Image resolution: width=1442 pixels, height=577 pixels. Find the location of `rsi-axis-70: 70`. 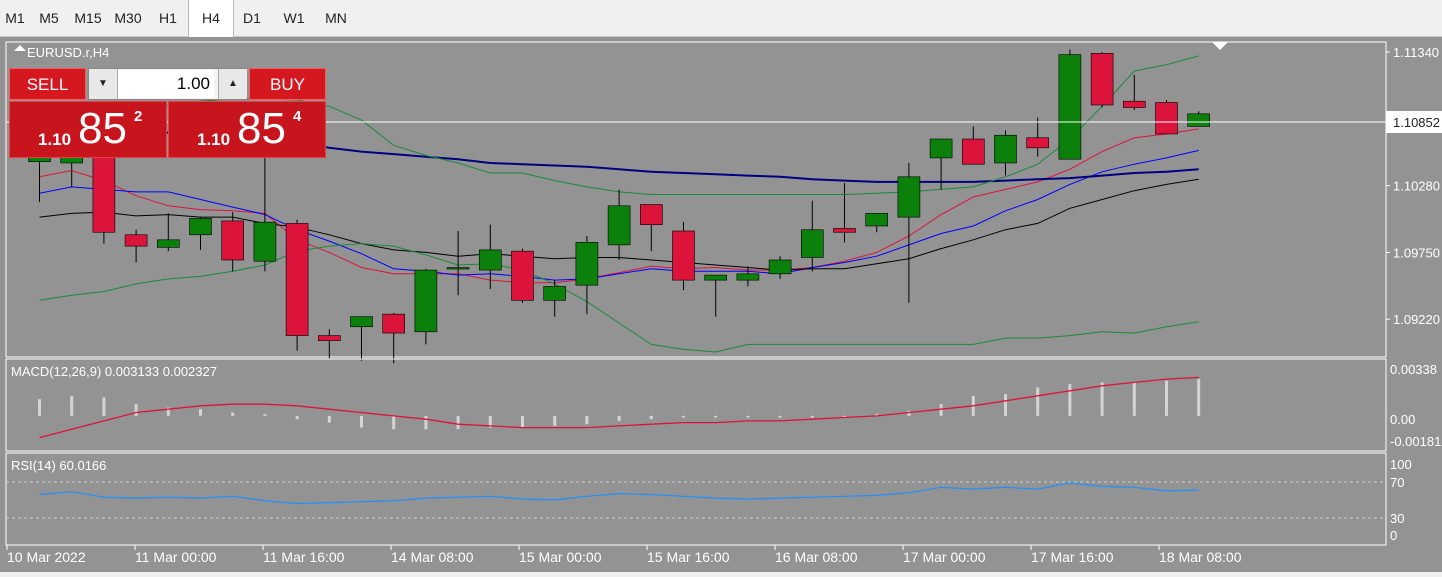

rsi-axis-70: 70 is located at coordinates (1397, 482).